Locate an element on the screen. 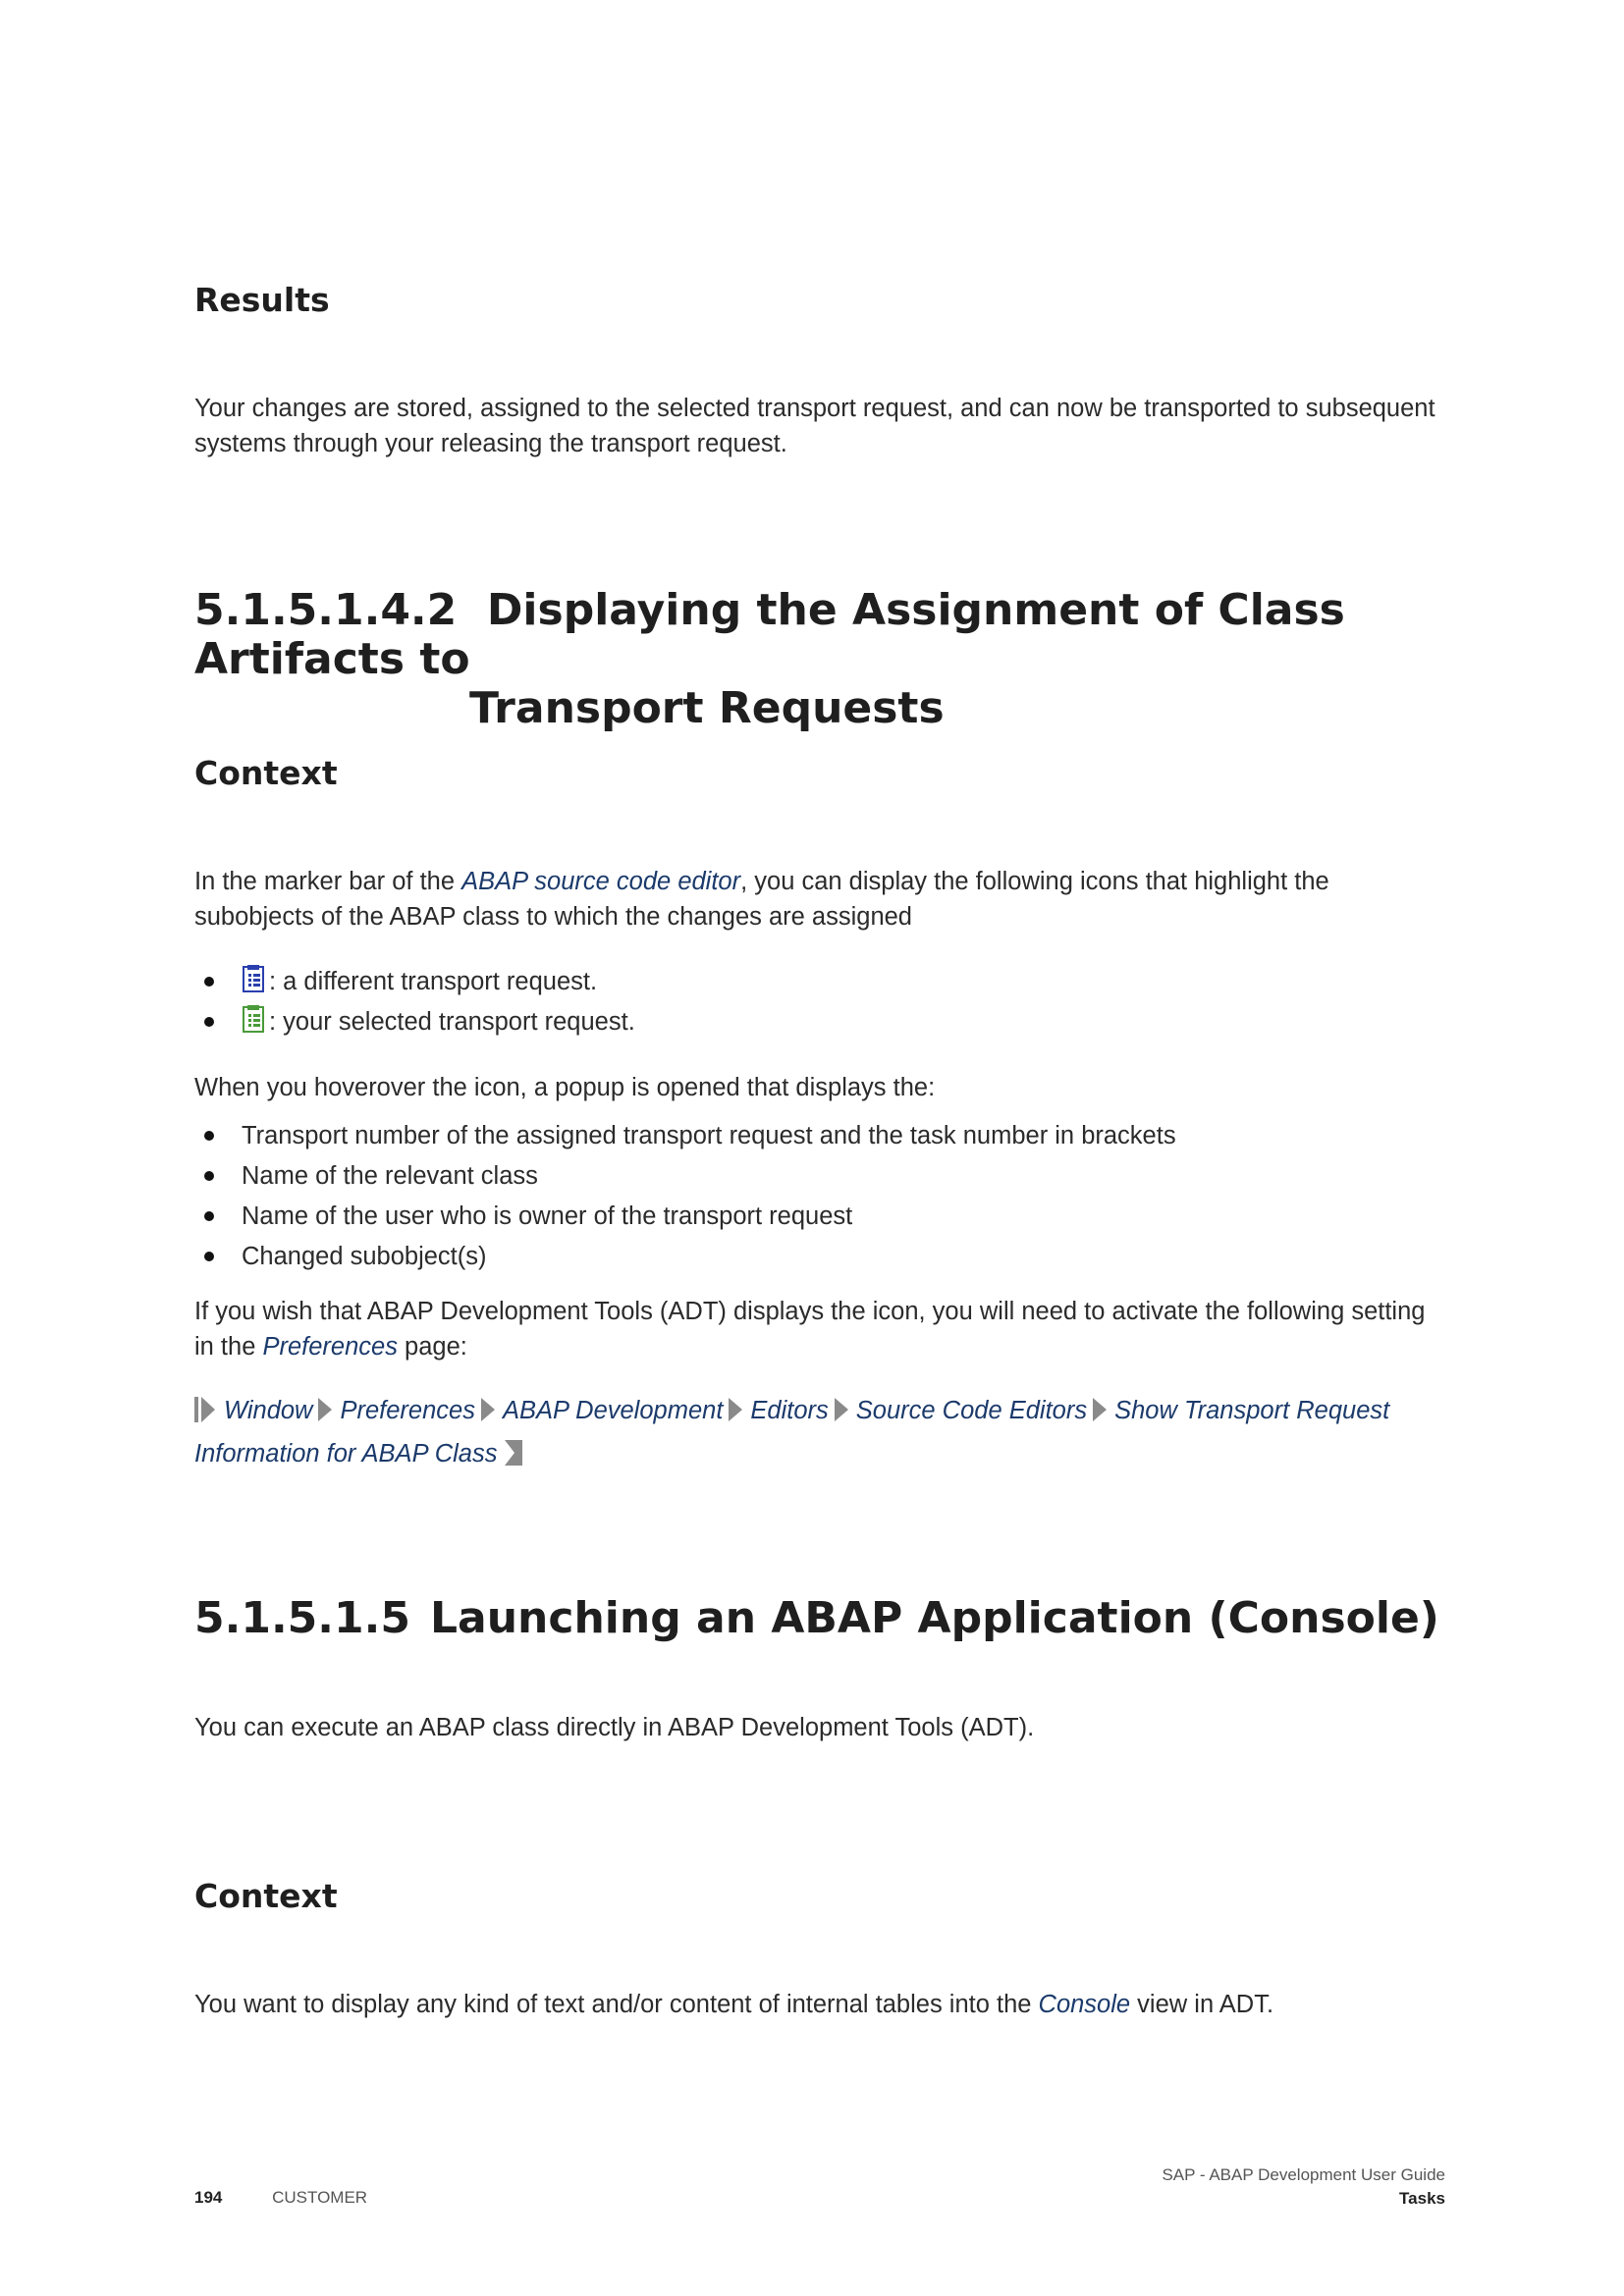 The width and height of the screenshot is (1624, 2296). list-item: Changed subobject(s) is located at coordinates (685, 1259).